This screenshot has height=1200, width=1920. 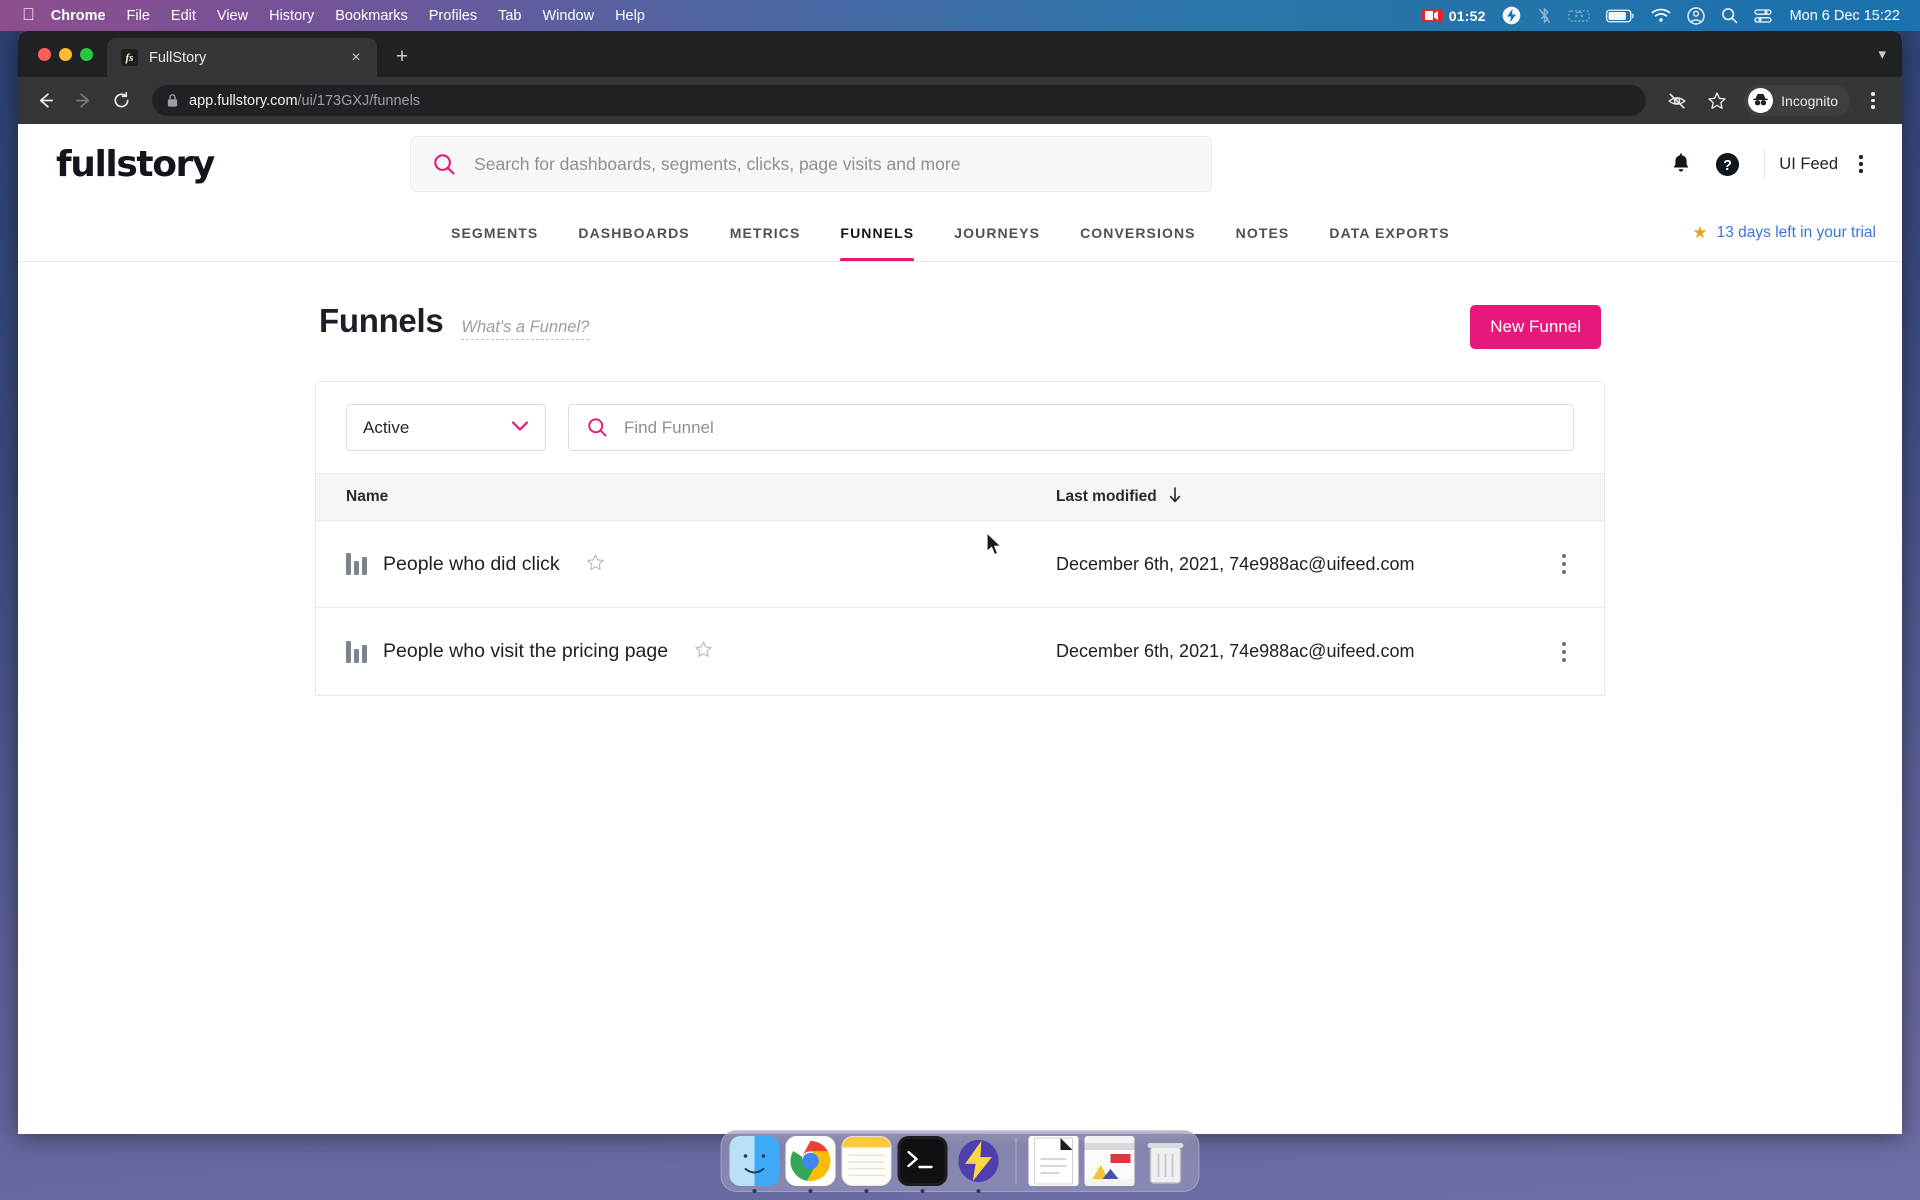 What do you see at coordinates (65, 54) in the screenshot?
I see `minimize-window-button` at bounding box center [65, 54].